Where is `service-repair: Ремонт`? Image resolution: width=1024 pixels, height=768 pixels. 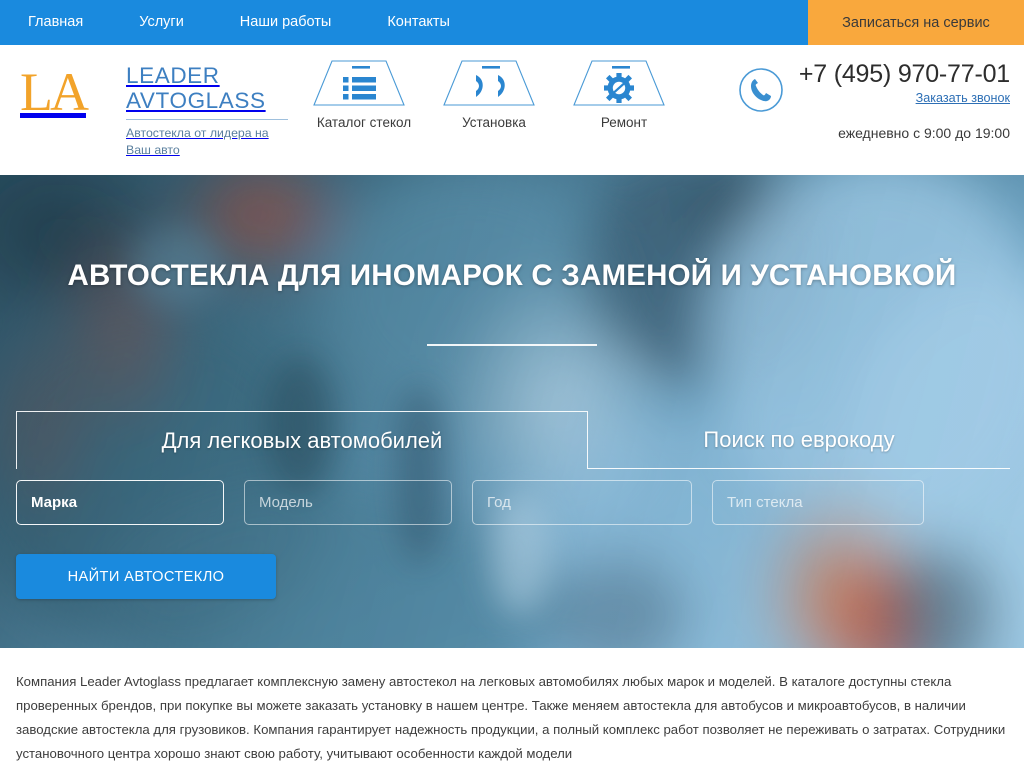
service-repair: Ремонт is located at coordinates (624, 94).